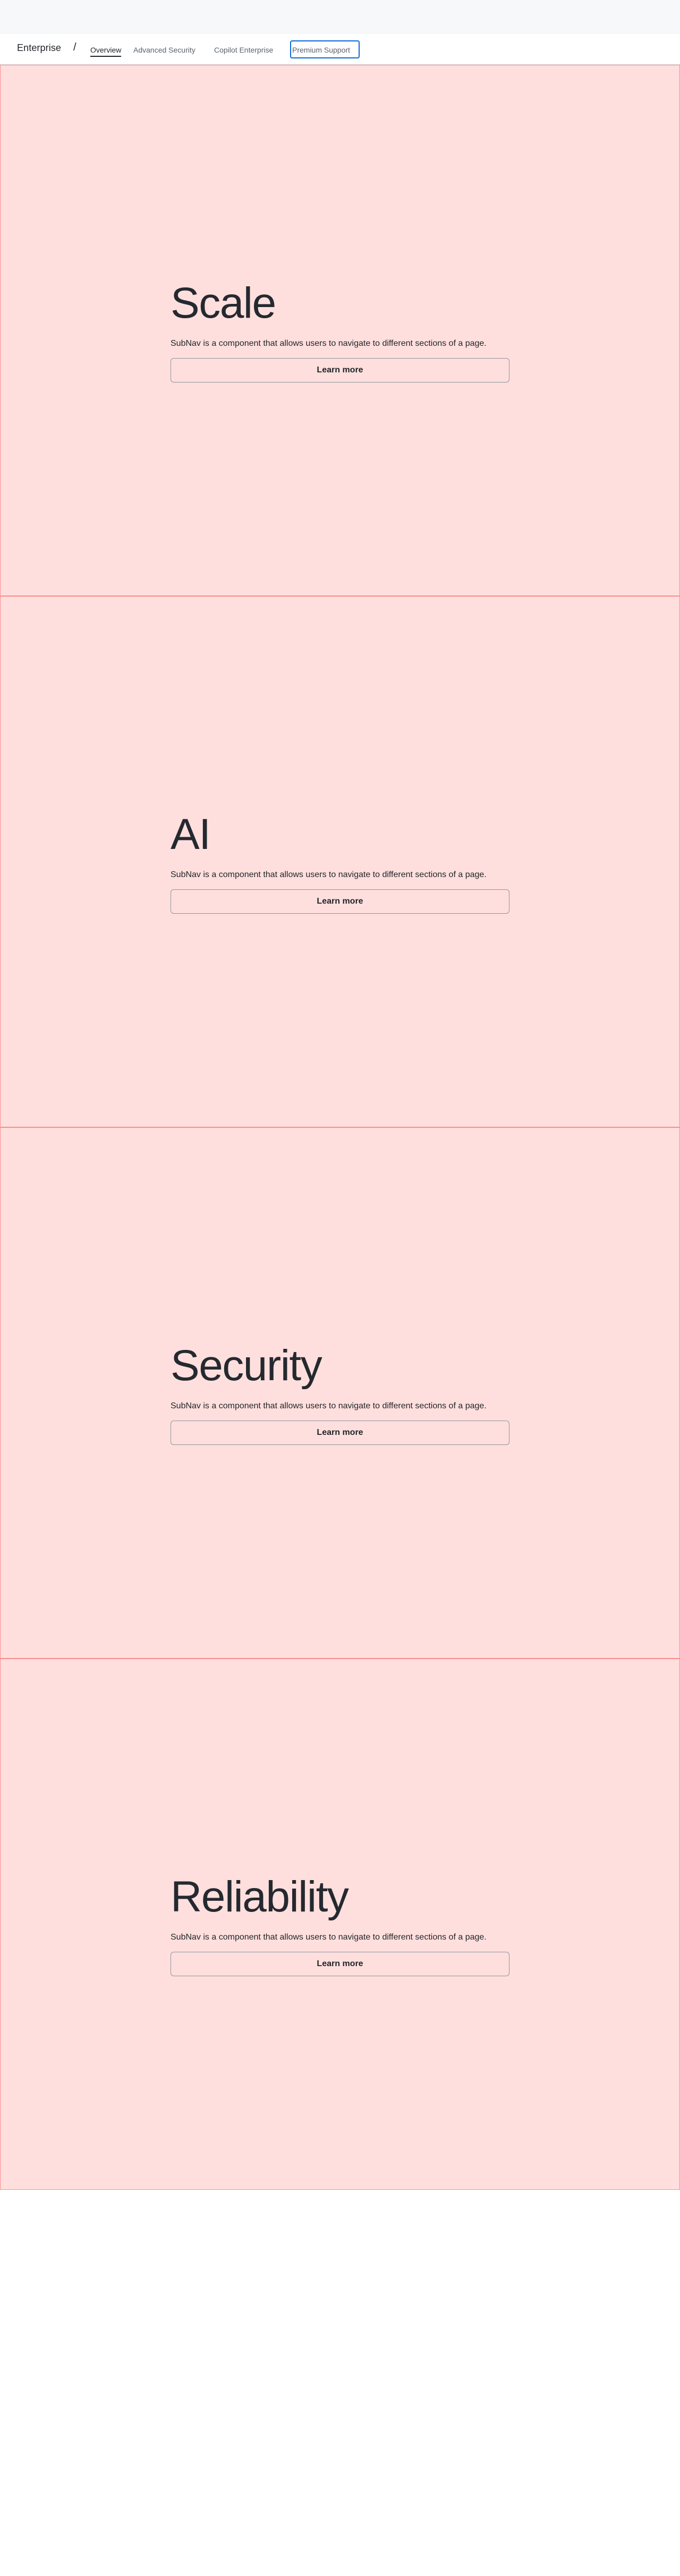  Describe the element at coordinates (246, 1365) in the screenshot. I see `section-title: Security` at that location.